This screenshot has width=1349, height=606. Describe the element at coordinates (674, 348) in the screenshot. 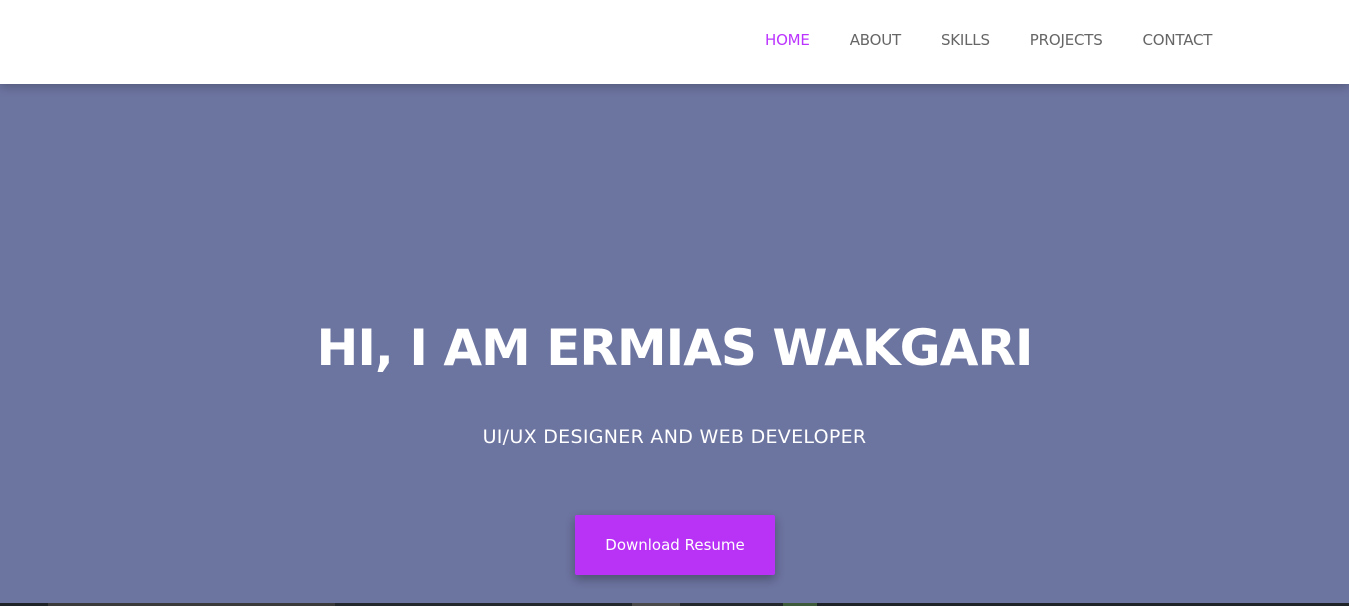

I see `hero-title: HI, I AM ERMIAS WAKGARI` at that location.